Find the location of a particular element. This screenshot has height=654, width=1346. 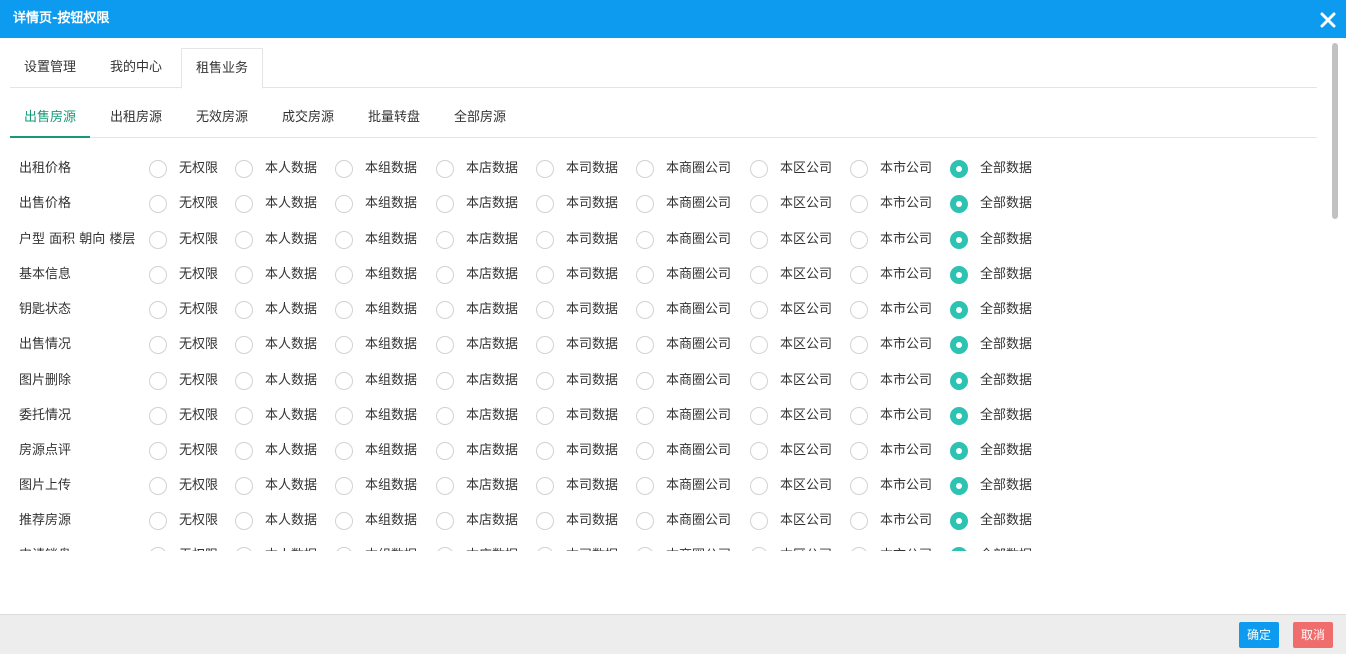

tab-batch-transfer: 批量转盘 is located at coordinates (394, 118).